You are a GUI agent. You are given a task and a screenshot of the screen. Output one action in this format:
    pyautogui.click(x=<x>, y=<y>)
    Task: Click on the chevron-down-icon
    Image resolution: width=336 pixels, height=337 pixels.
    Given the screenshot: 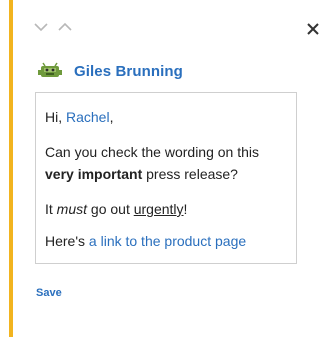 What is the action you would take?
    pyautogui.click(x=41, y=27)
    